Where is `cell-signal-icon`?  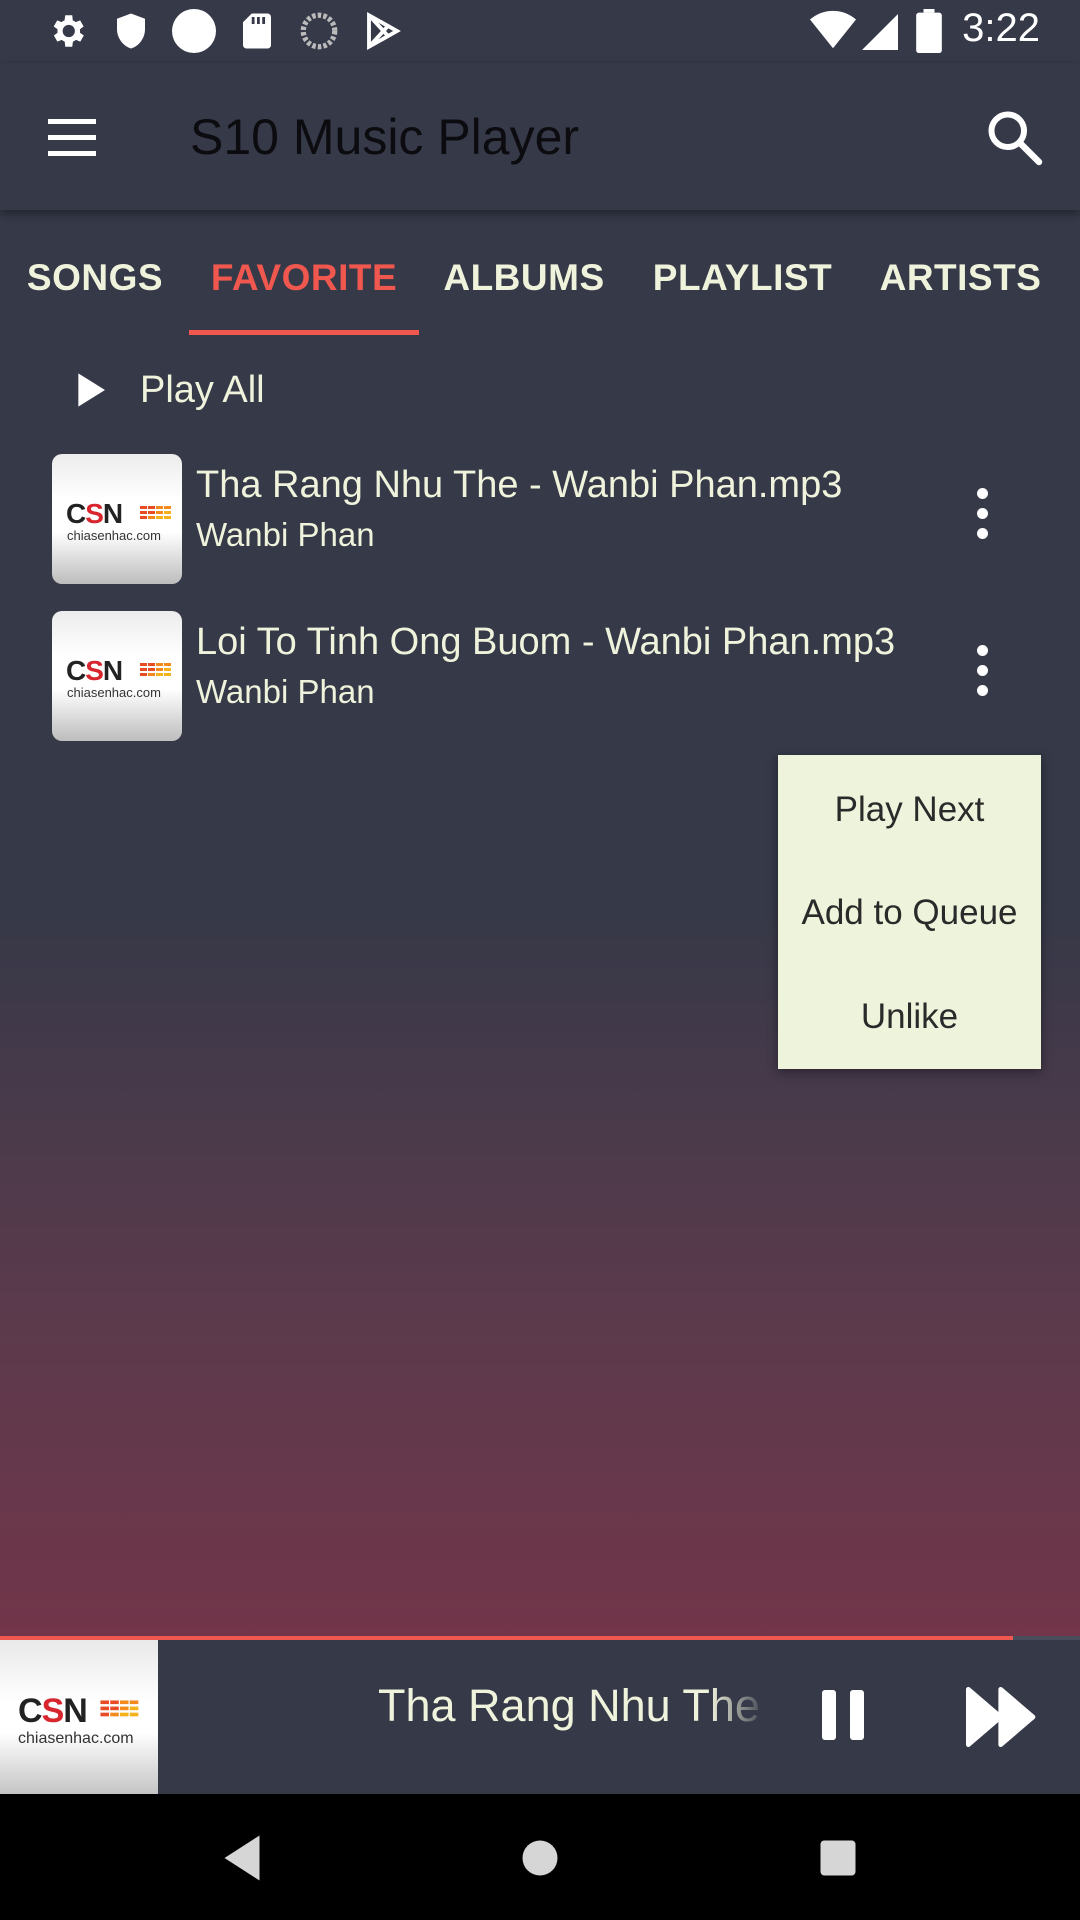 cell-signal-icon is located at coordinates (880, 32).